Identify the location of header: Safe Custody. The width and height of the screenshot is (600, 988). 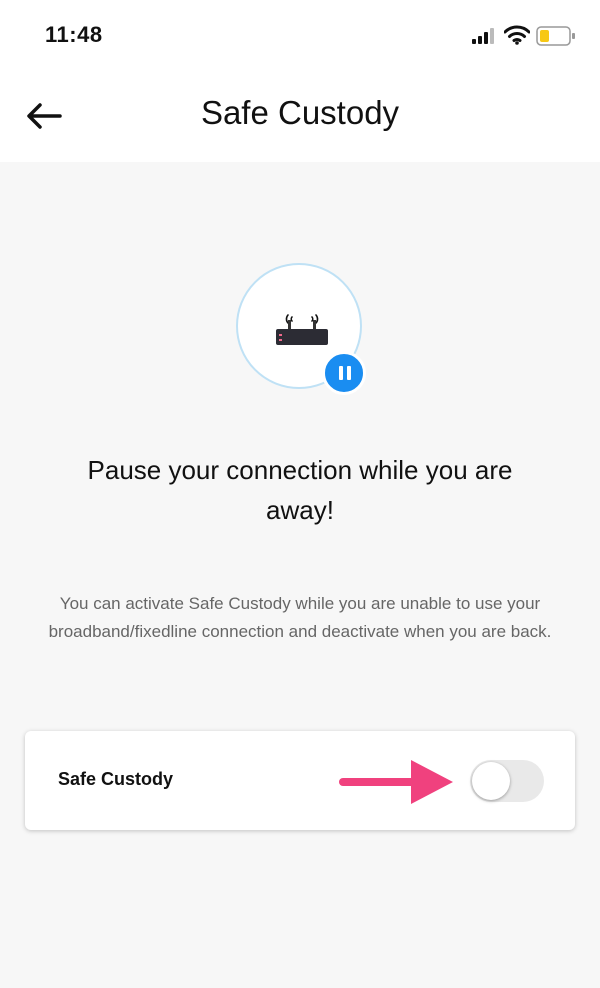
(300, 117).